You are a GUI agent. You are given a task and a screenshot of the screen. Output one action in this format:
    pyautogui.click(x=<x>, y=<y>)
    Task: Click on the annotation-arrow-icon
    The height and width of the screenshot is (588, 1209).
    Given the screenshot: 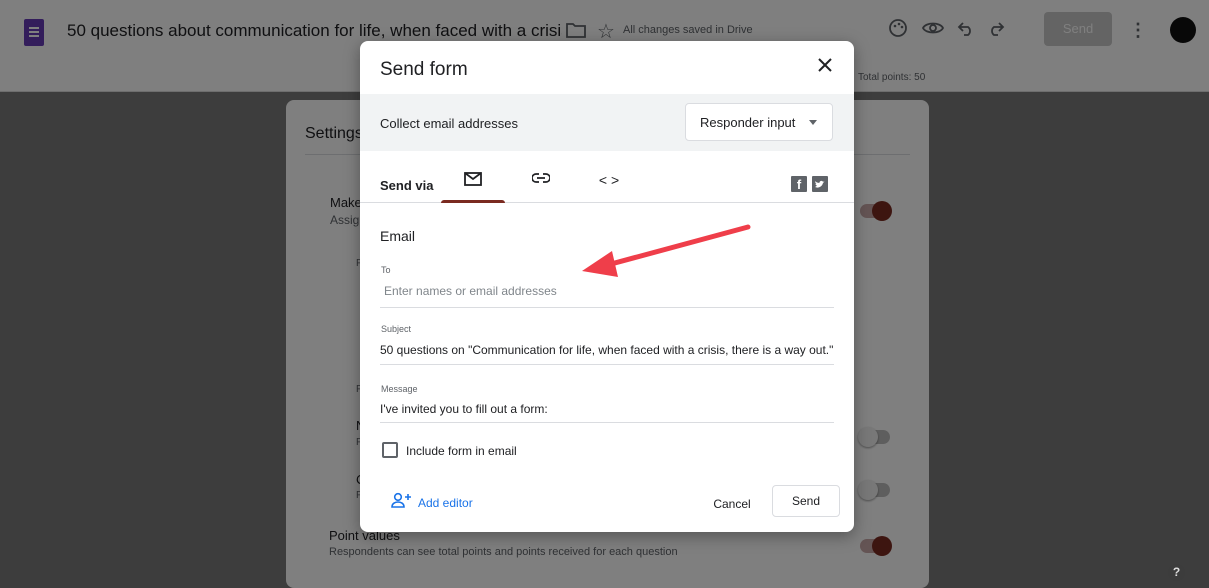 What is the action you would take?
    pyautogui.click(x=666, y=250)
    